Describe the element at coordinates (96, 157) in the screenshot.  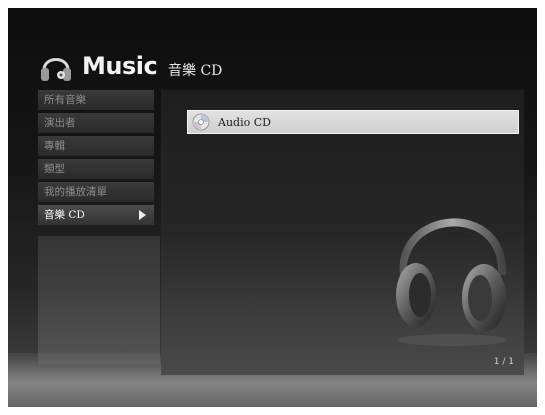
I see `category-menu: 所有音樂 演出者 專輯 類型 我的播放清單 音樂 CD` at that location.